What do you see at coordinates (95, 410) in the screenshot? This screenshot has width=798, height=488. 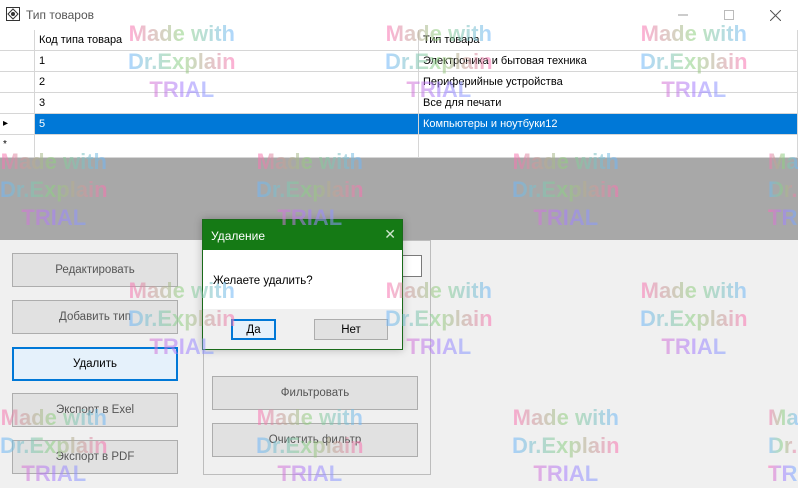 I see `export-excel-button: Экспорт в Exel` at bounding box center [95, 410].